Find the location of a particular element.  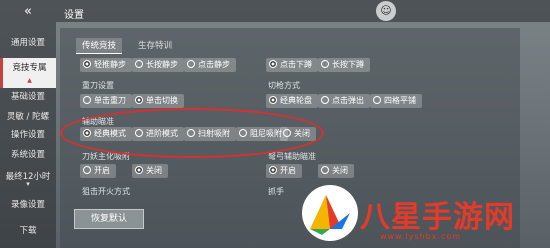

sidebar-item-replay: 录像设置 is located at coordinates (28, 204).